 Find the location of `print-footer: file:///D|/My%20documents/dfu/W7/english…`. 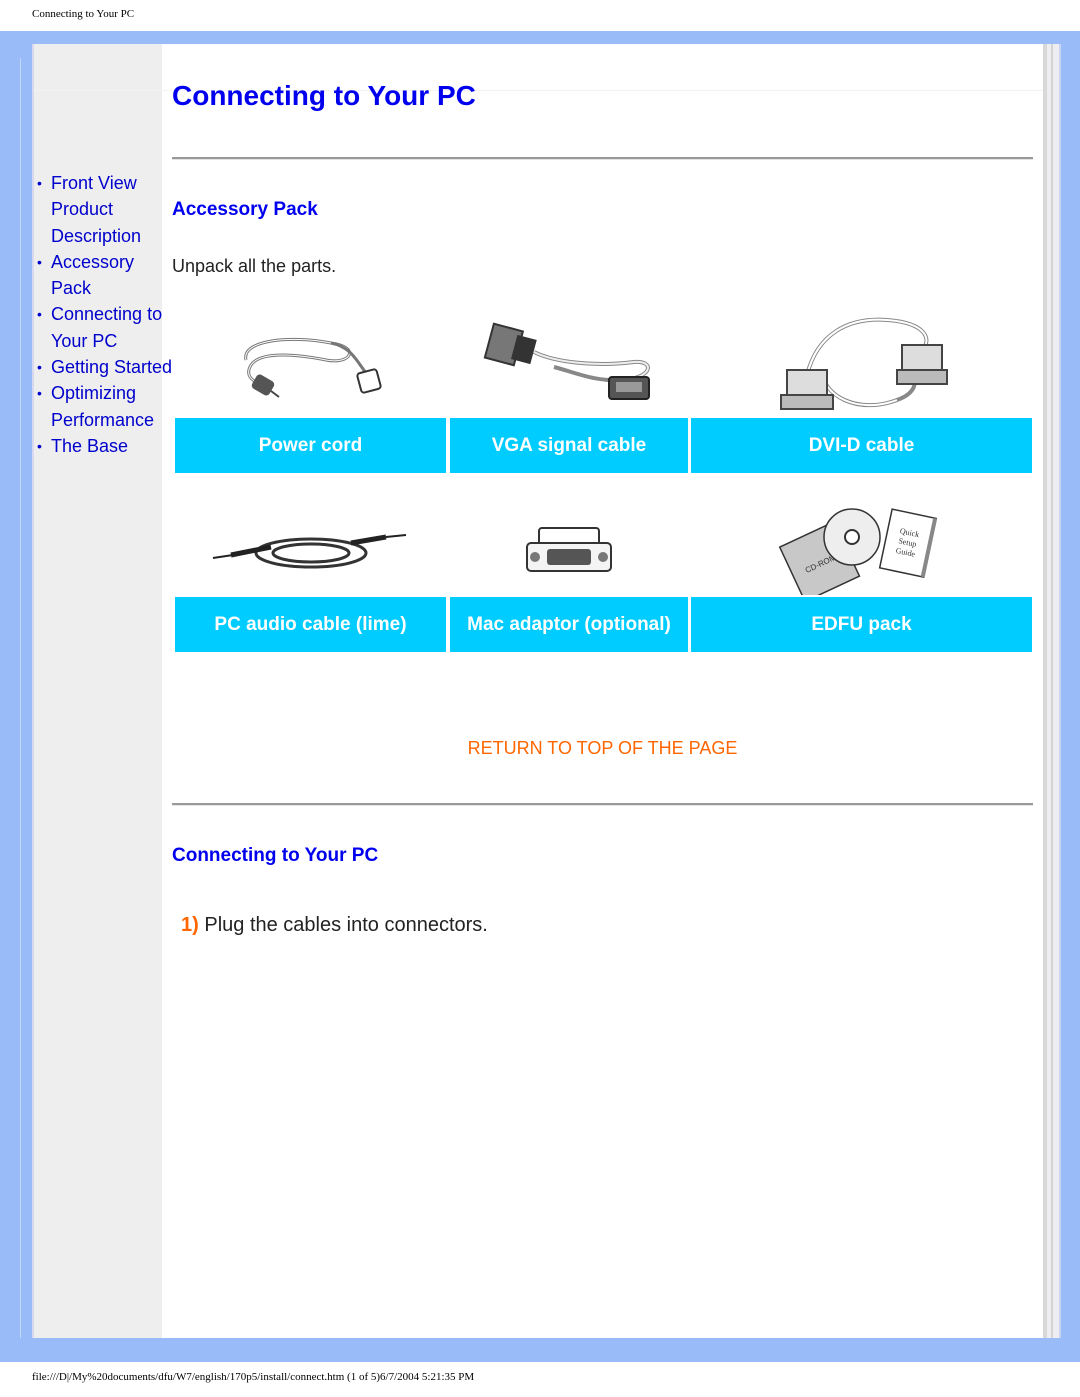

print-footer: file:///D|/My%20documents/dfu/W7/english… is located at coordinates (253, 1377).